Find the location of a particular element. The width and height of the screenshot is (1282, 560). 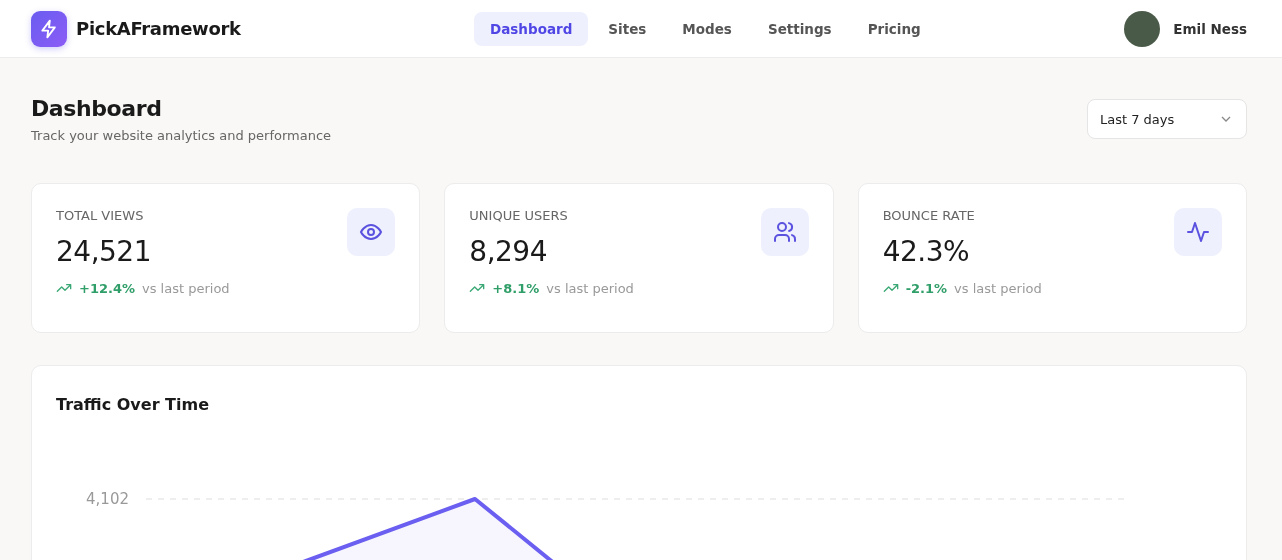

stat-change: -2.1% is located at coordinates (926, 288).